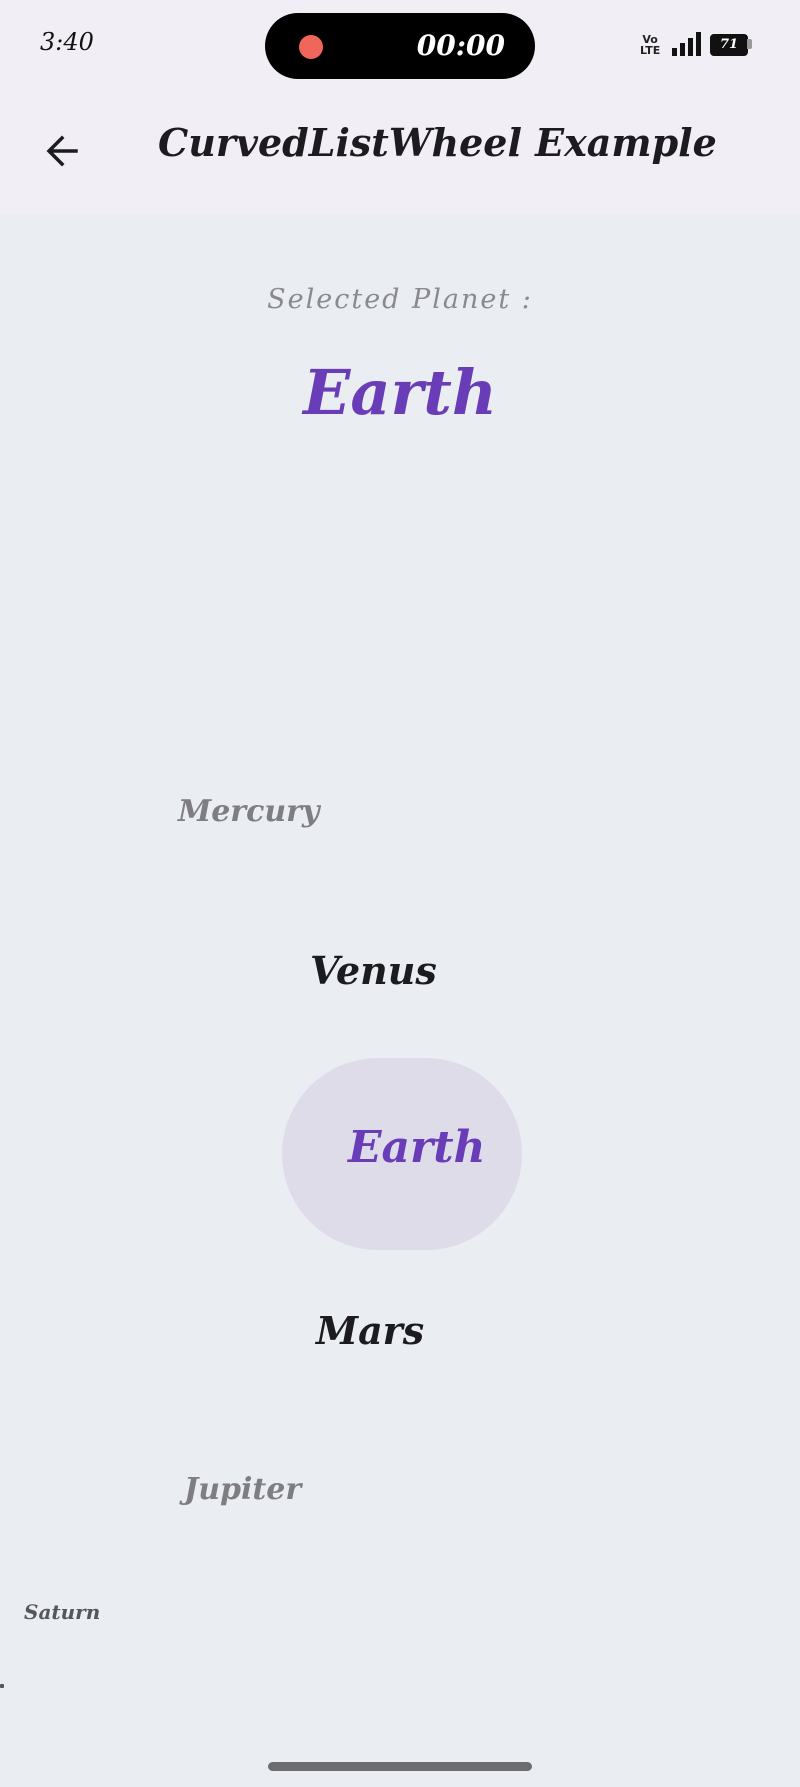 This screenshot has height=1787, width=800. What do you see at coordinates (400, 392) in the screenshot?
I see `selected-planet-value: Earth` at bounding box center [400, 392].